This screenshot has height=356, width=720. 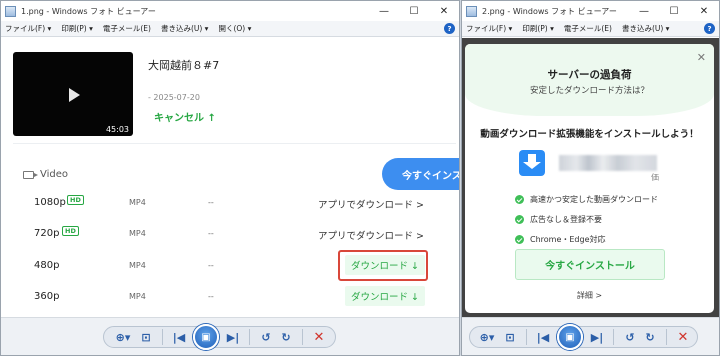 I want to click on blurred-extension-info, so click(x=608, y=163).